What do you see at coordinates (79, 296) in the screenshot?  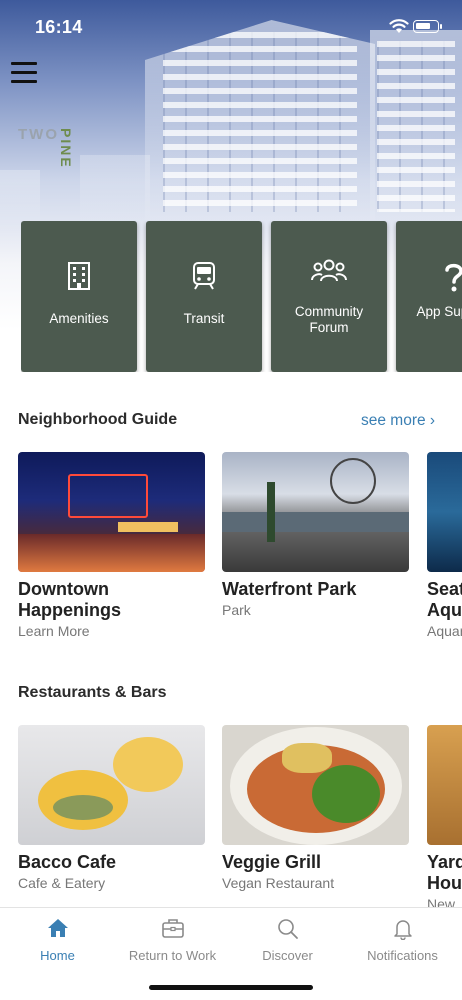 I see `tile-amenities: Amenities` at bounding box center [79, 296].